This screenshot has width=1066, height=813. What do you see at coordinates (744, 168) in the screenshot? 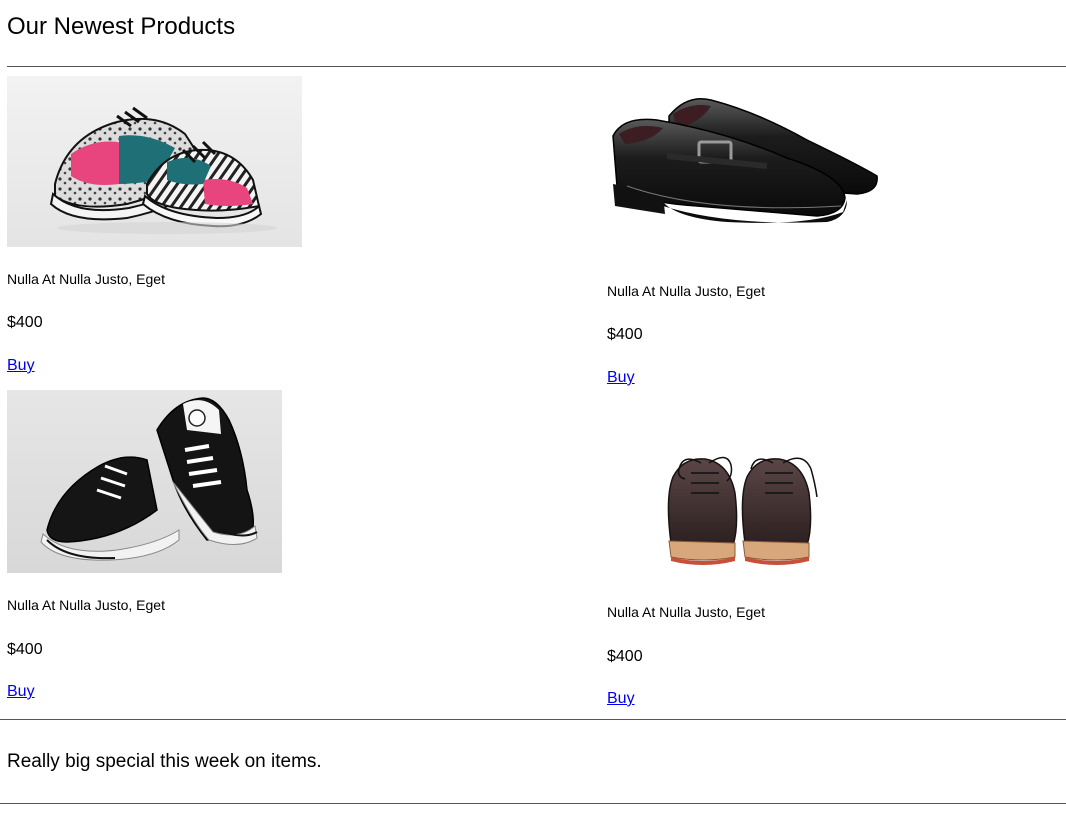
I see `black-leather-dress-shoes-image` at bounding box center [744, 168].